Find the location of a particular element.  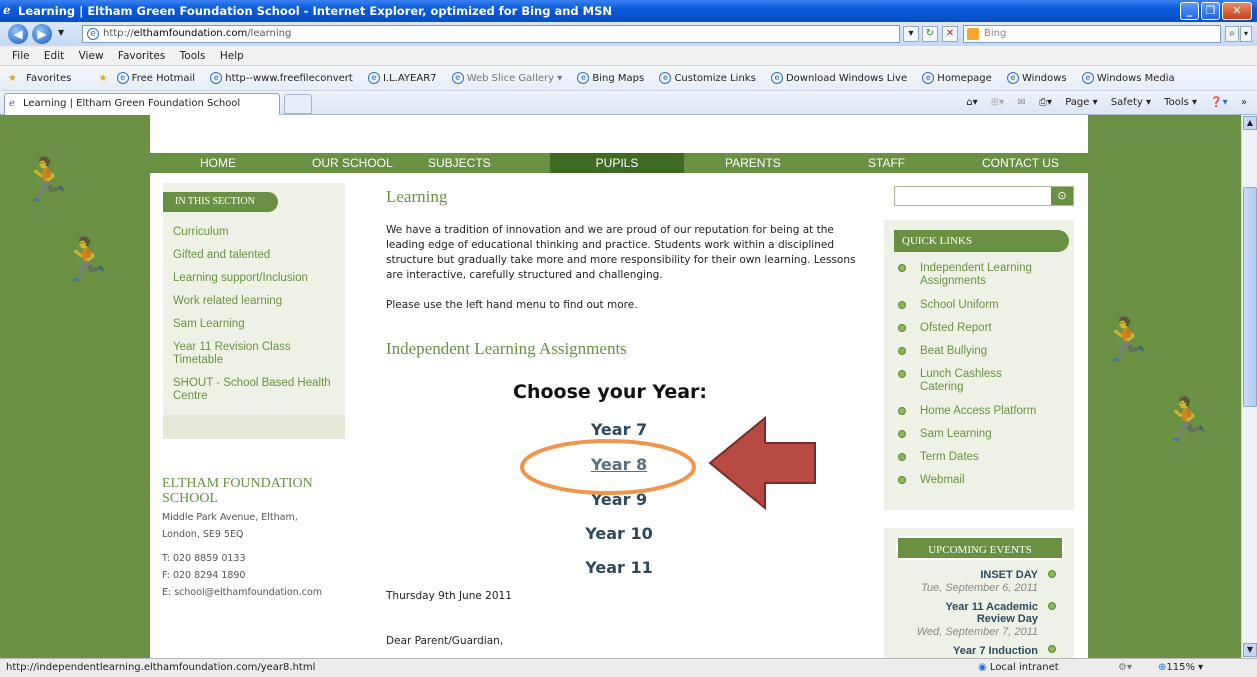

quick-link-sam: Sam Learning is located at coordinates (956, 434).